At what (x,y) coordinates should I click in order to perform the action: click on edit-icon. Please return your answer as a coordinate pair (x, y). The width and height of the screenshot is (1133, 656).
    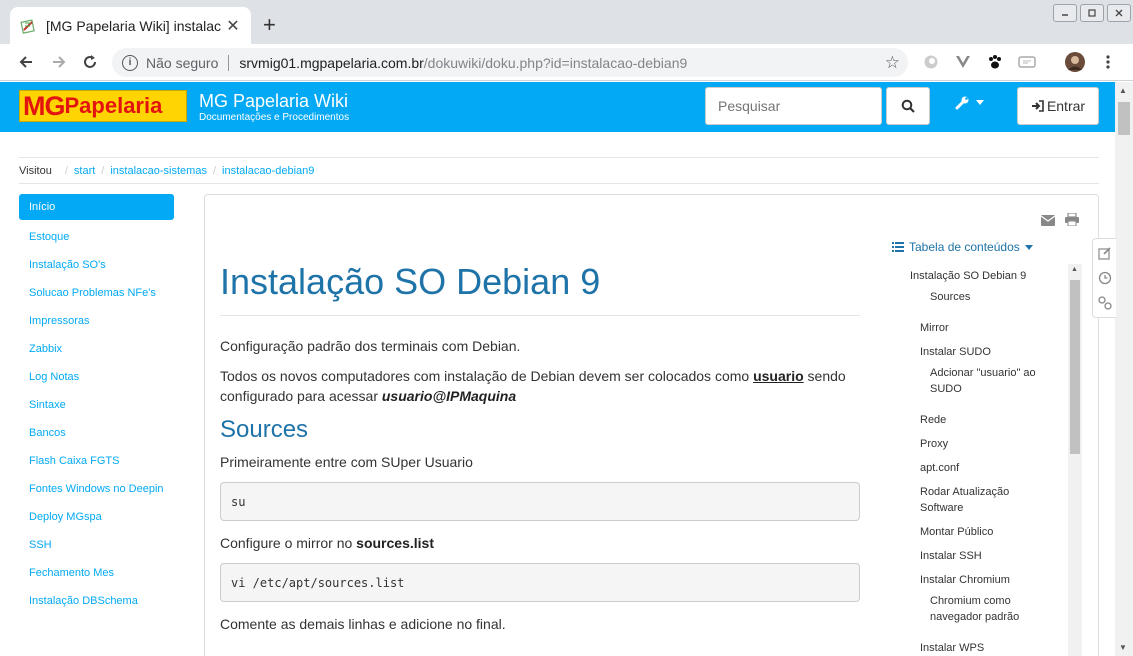
    Looking at the image, I should click on (1105, 253).